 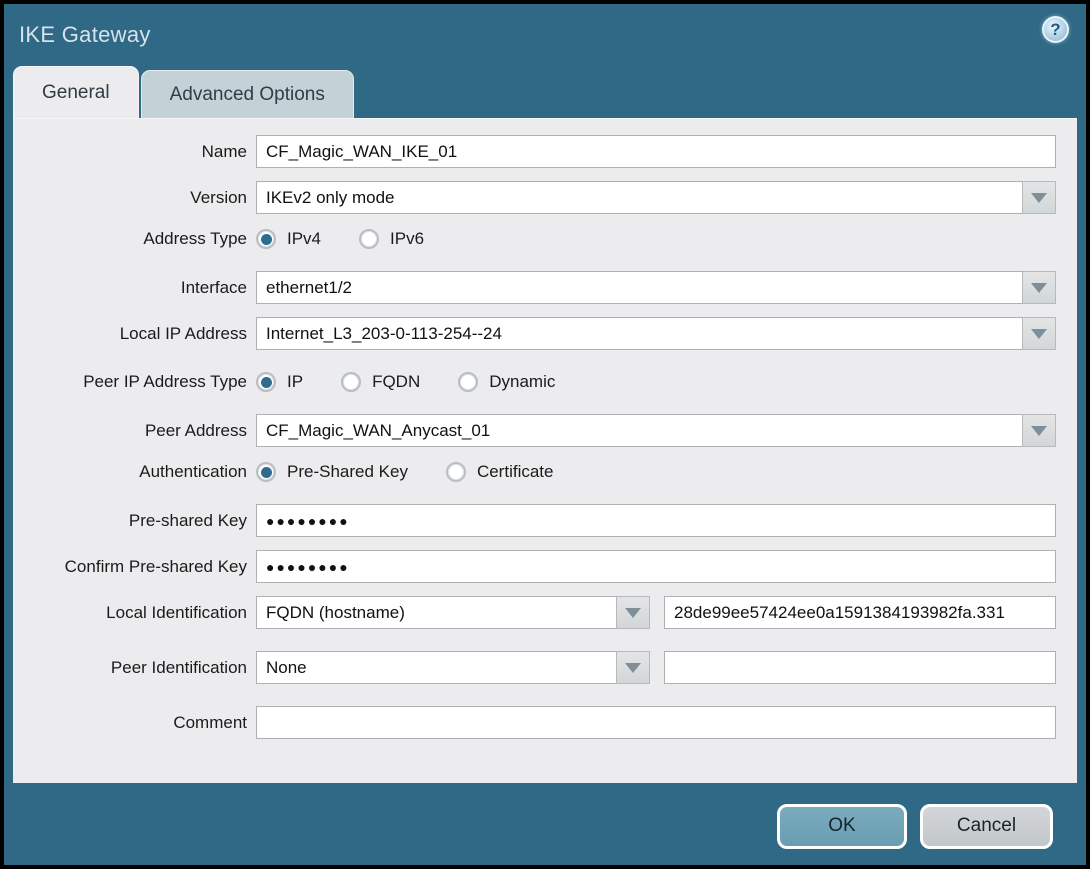 I want to click on local-ip-address-input, so click(x=639, y=333).